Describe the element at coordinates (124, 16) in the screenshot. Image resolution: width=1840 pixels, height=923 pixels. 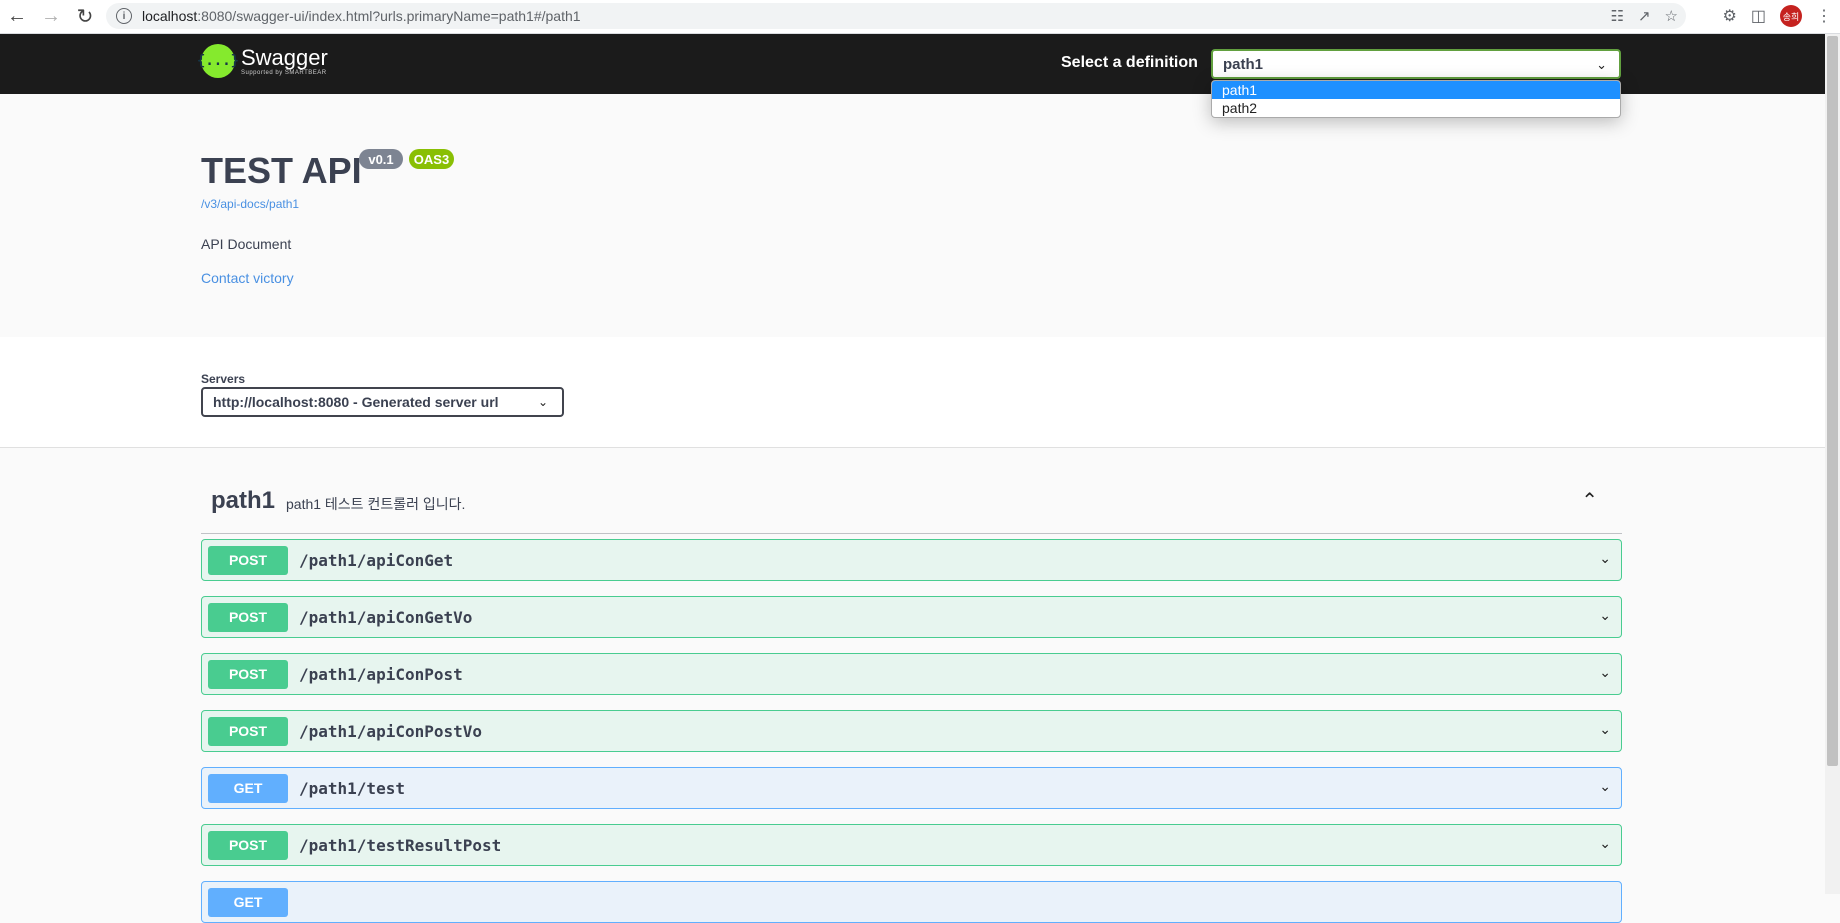
I see `site-info-icon: i` at that location.